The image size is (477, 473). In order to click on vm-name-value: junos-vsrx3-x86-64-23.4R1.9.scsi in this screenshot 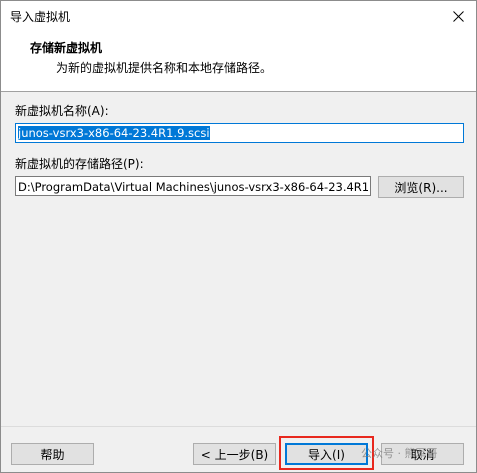, I will do `click(114, 133)`.